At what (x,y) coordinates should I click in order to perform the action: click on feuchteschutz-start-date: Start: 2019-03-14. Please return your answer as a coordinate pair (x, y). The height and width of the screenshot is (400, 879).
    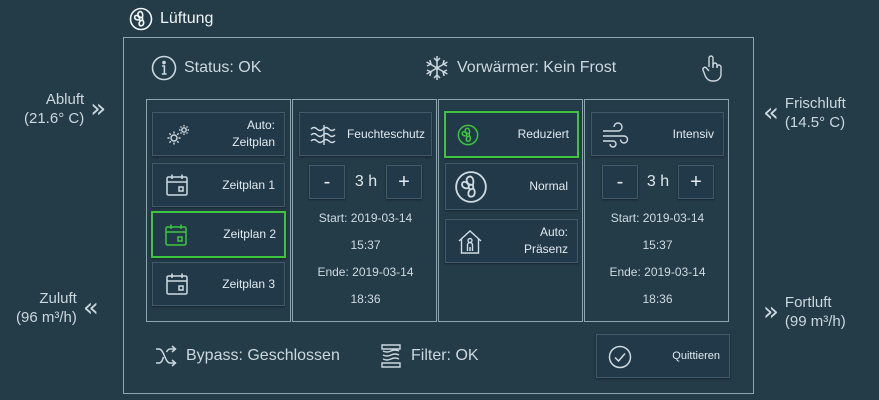
    Looking at the image, I should click on (365, 218).